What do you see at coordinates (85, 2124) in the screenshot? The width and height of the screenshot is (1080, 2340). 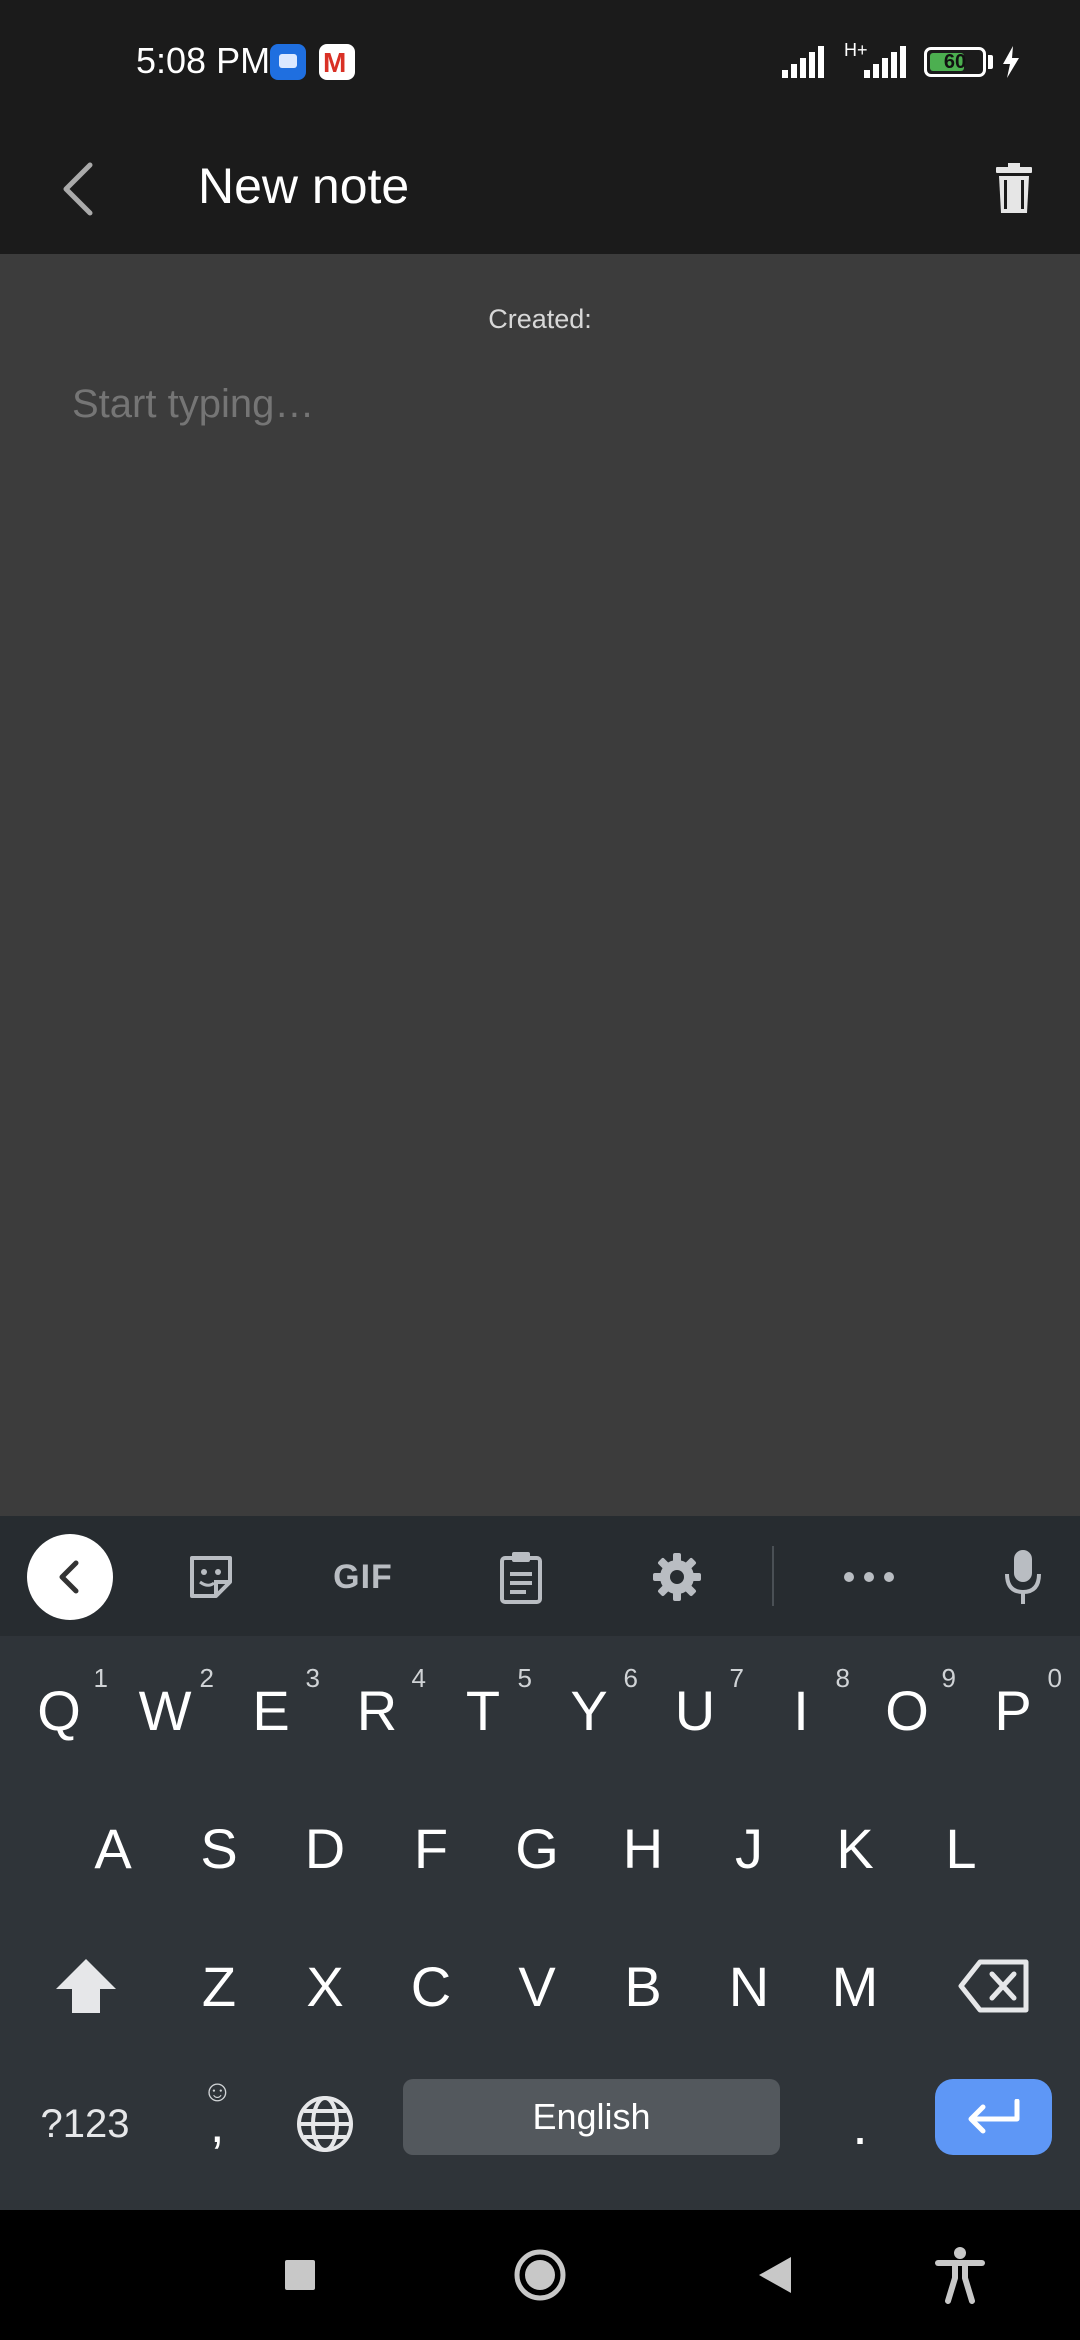 I see `symbols-key: ?123` at bounding box center [85, 2124].